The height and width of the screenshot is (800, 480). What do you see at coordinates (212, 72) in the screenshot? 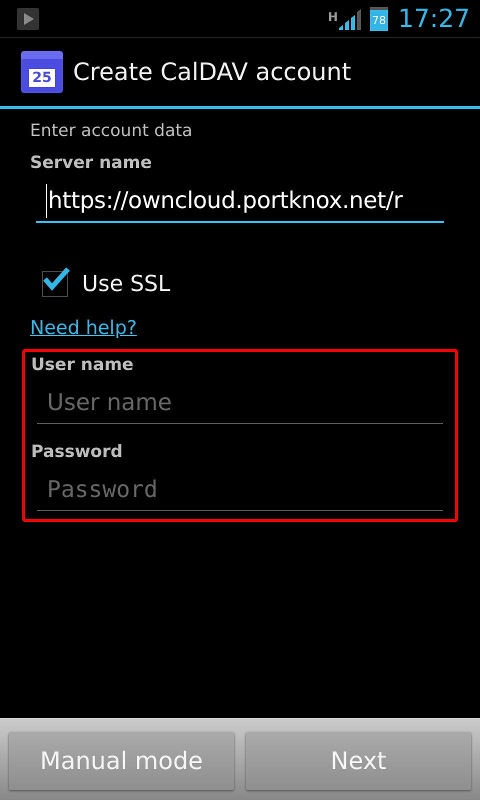
I see `screen-title: Create CalDAV account` at bounding box center [212, 72].